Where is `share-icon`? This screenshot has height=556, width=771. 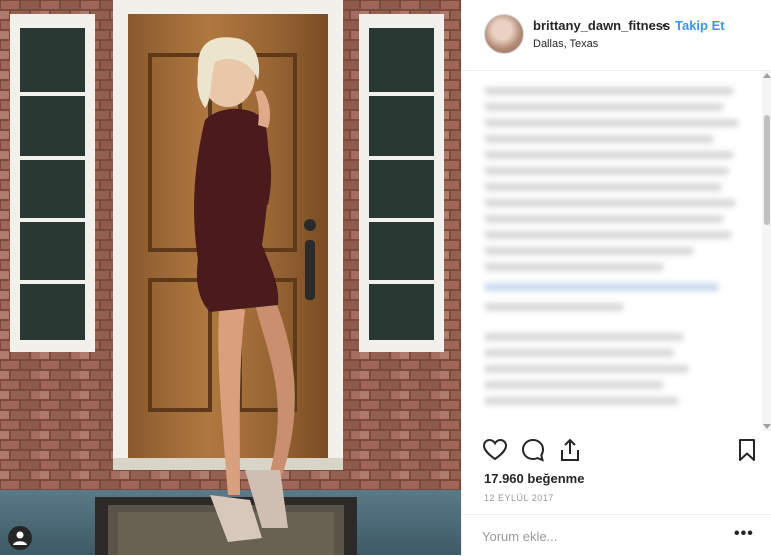
share-icon is located at coordinates (570, 449).